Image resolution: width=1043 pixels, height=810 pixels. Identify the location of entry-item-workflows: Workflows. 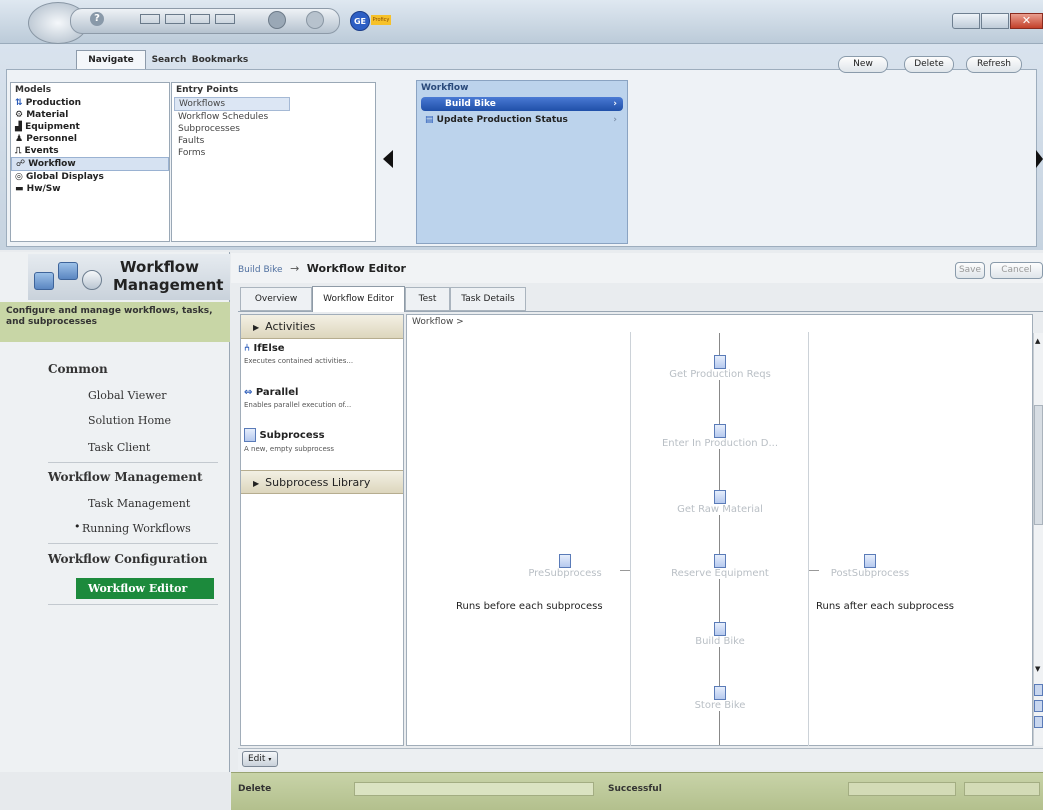
(232, 104).